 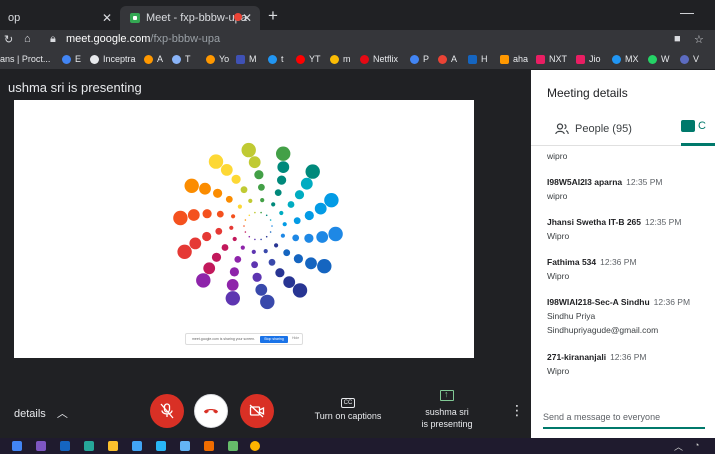 I want to click on tab-people: People (95), so click(x=593, y=129).